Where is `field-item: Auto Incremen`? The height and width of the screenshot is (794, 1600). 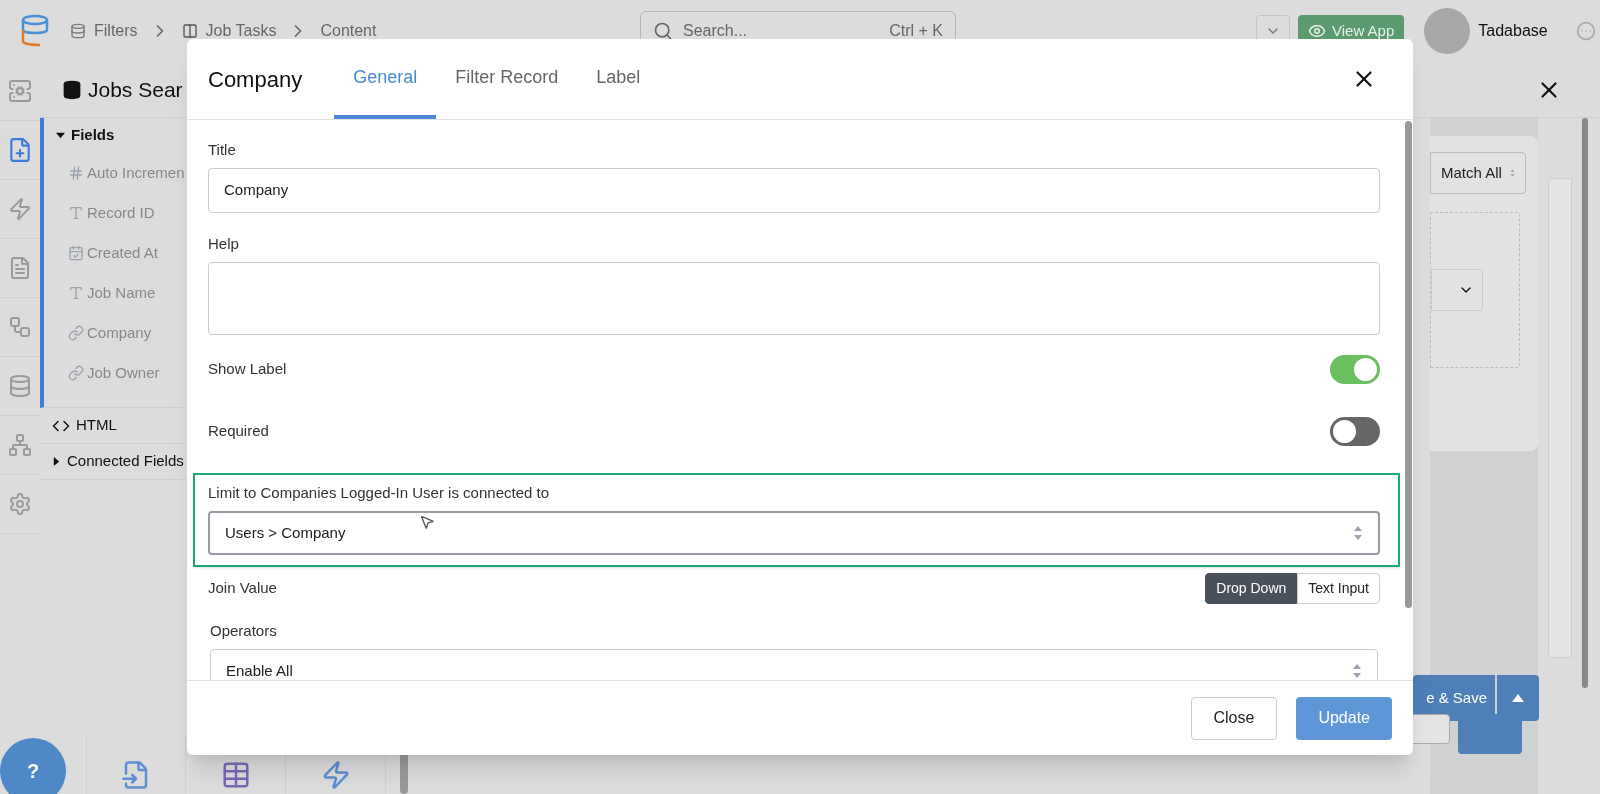
field-item: Auto Incremen is located at coordinates (136, 173).